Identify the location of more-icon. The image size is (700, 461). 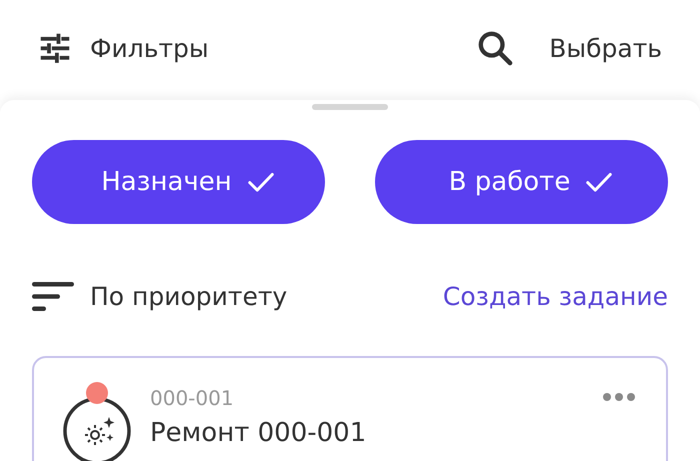
(619, 397).